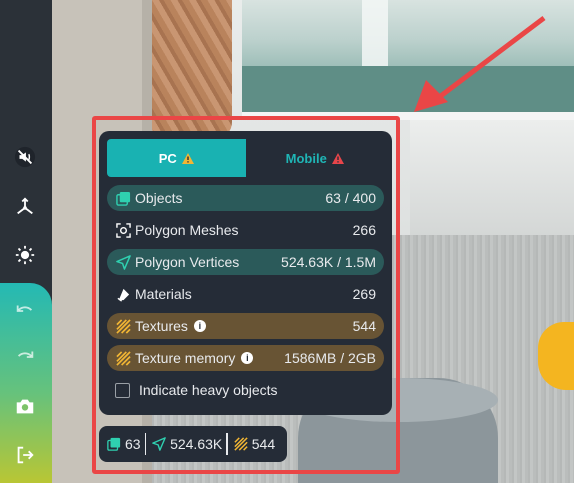  I want to click on material-icon, so click(123, 294).